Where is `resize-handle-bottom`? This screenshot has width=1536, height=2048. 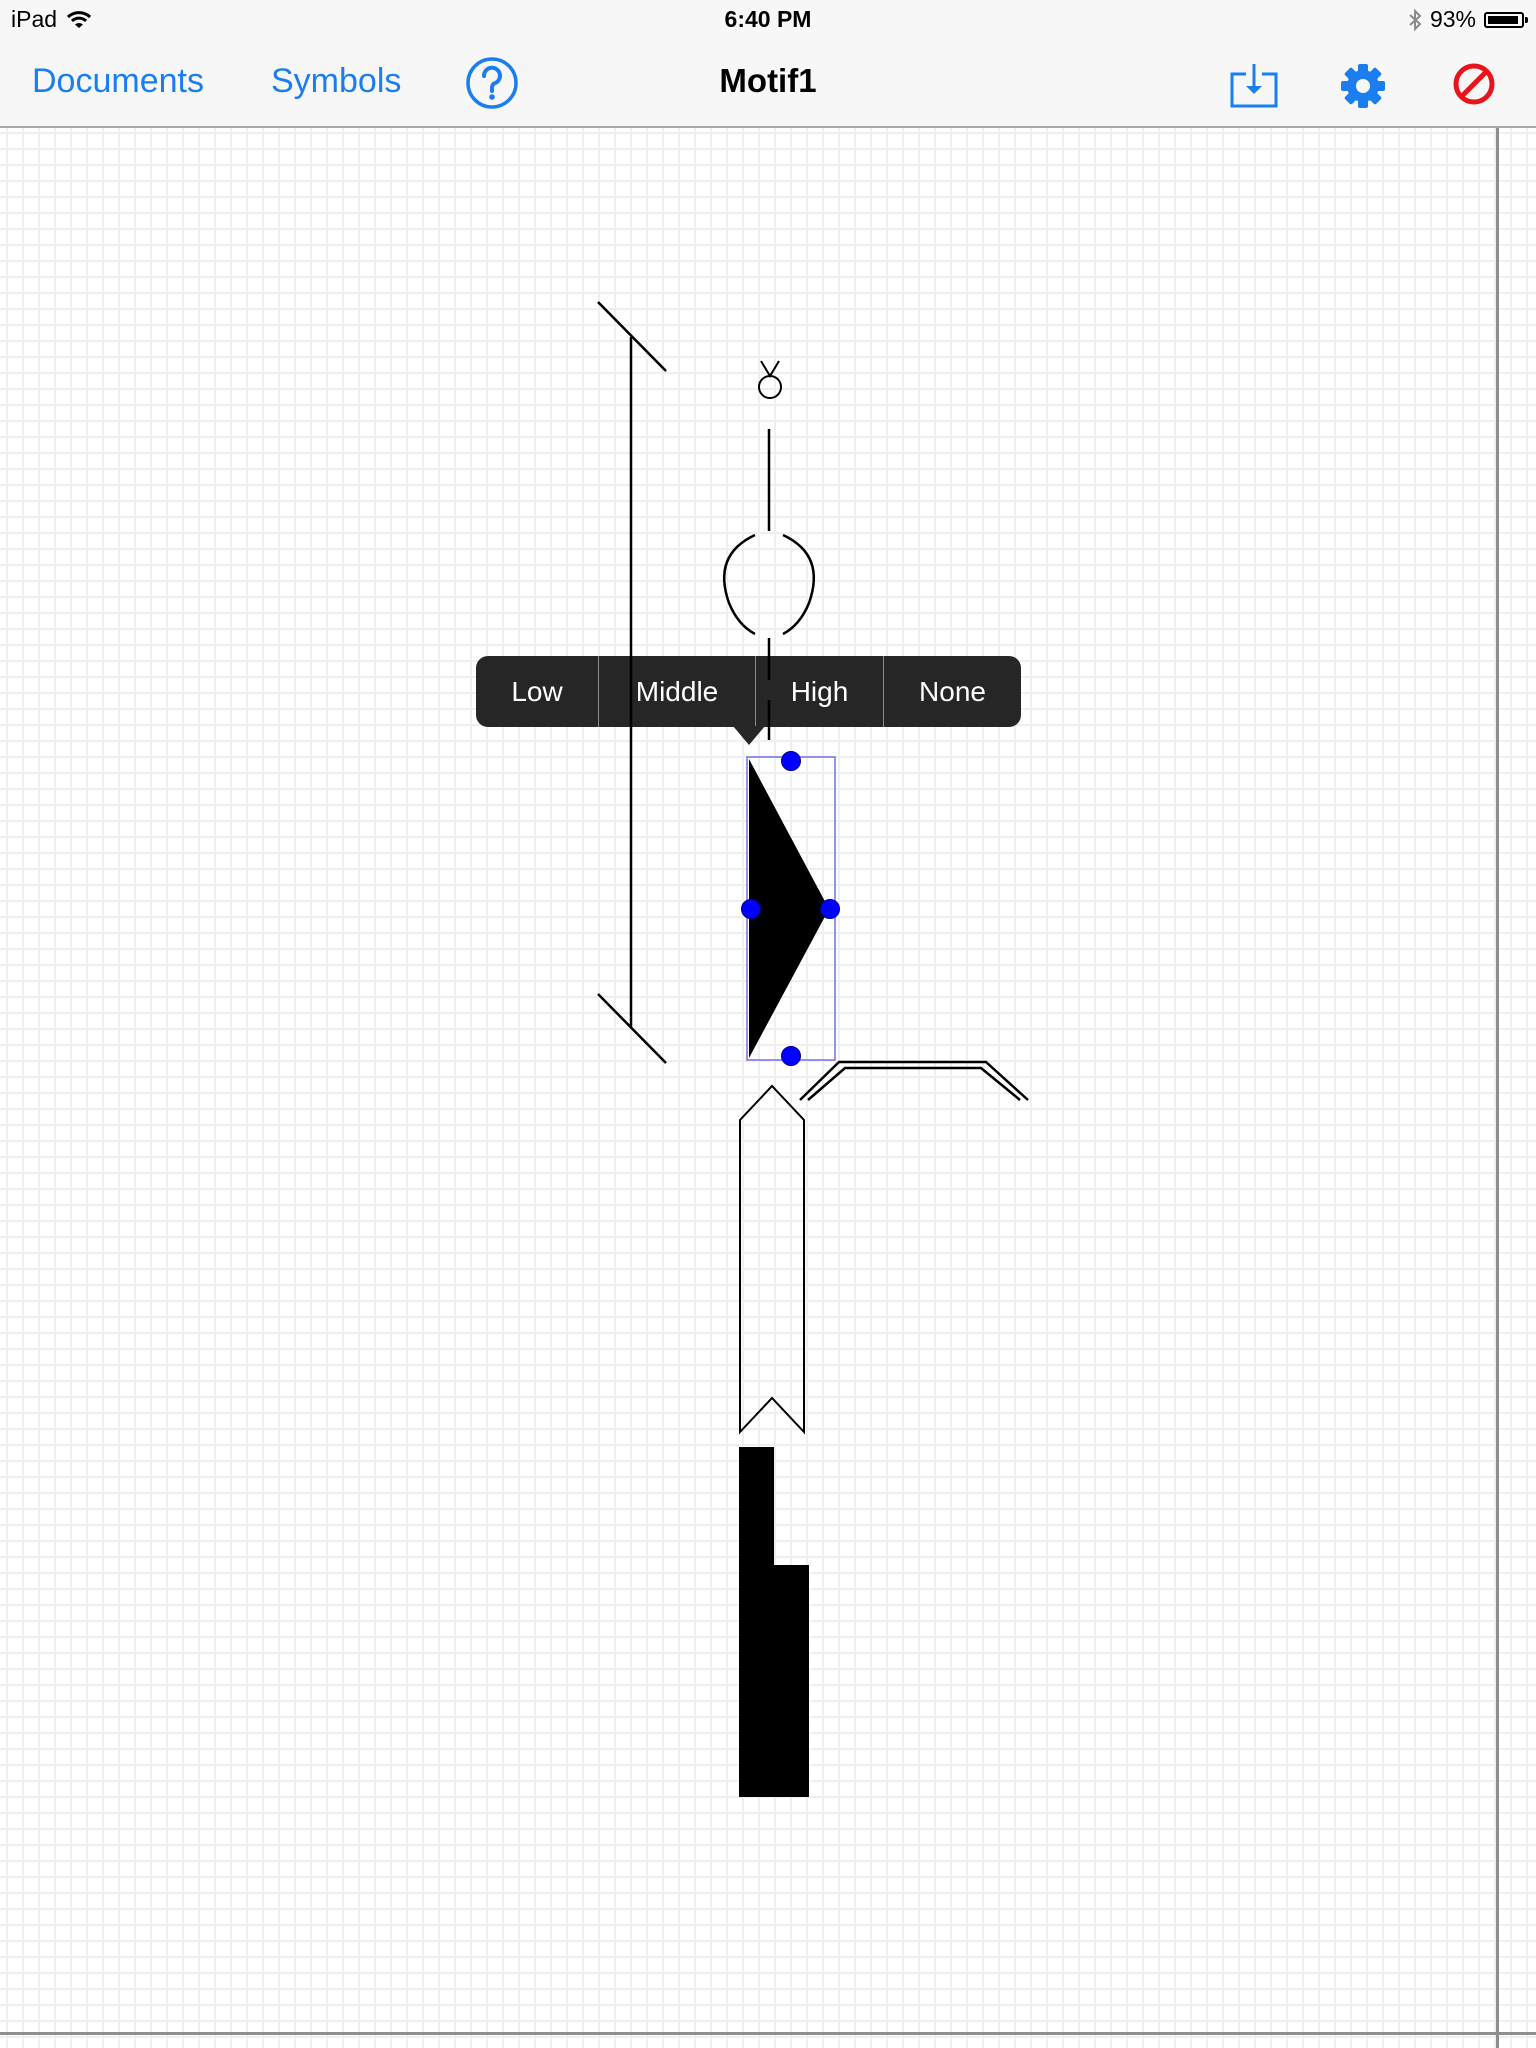 resize-handle-bottom is located at coordinates (791, 1056).